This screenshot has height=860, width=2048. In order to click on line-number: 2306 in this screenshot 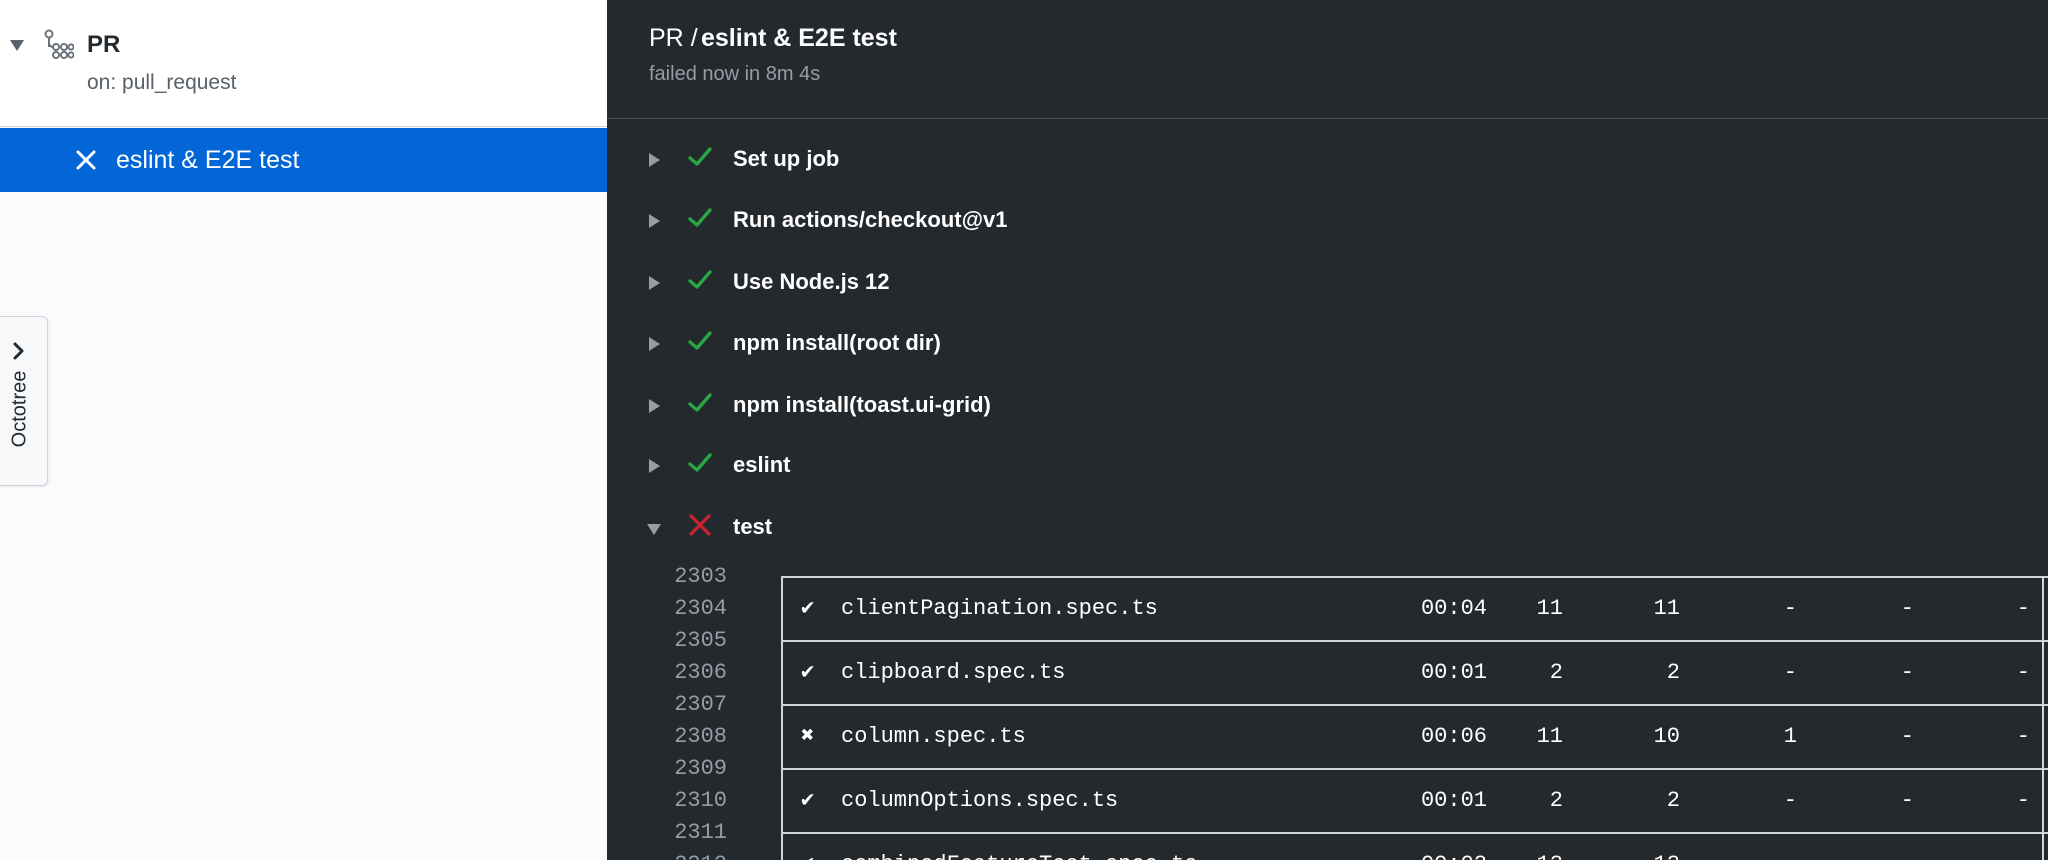, I will do `click(687, 673)`.